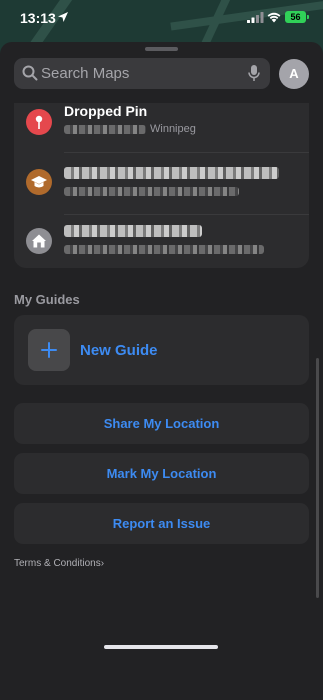  I want to click on home-indicator, so click(161, 647).